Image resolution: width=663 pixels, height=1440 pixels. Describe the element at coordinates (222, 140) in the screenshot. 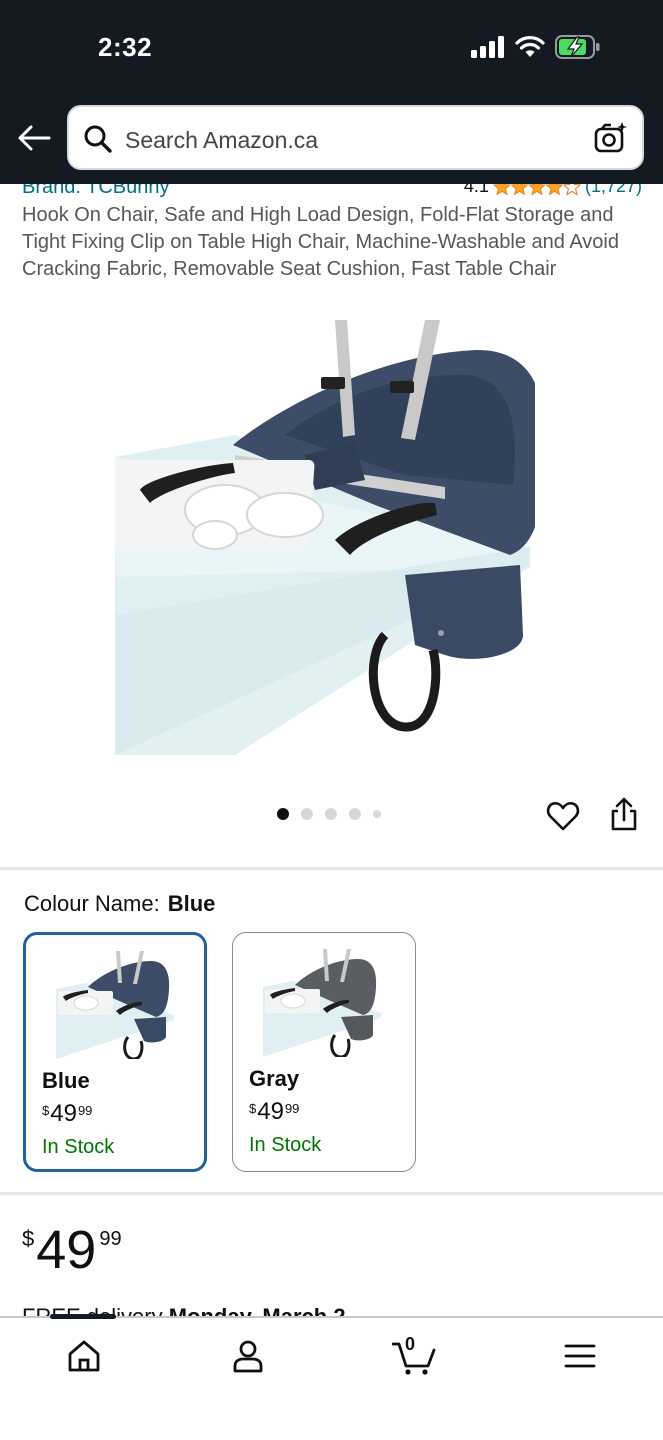

I see `search-placeholder: Search Amazon.ca` at that location.